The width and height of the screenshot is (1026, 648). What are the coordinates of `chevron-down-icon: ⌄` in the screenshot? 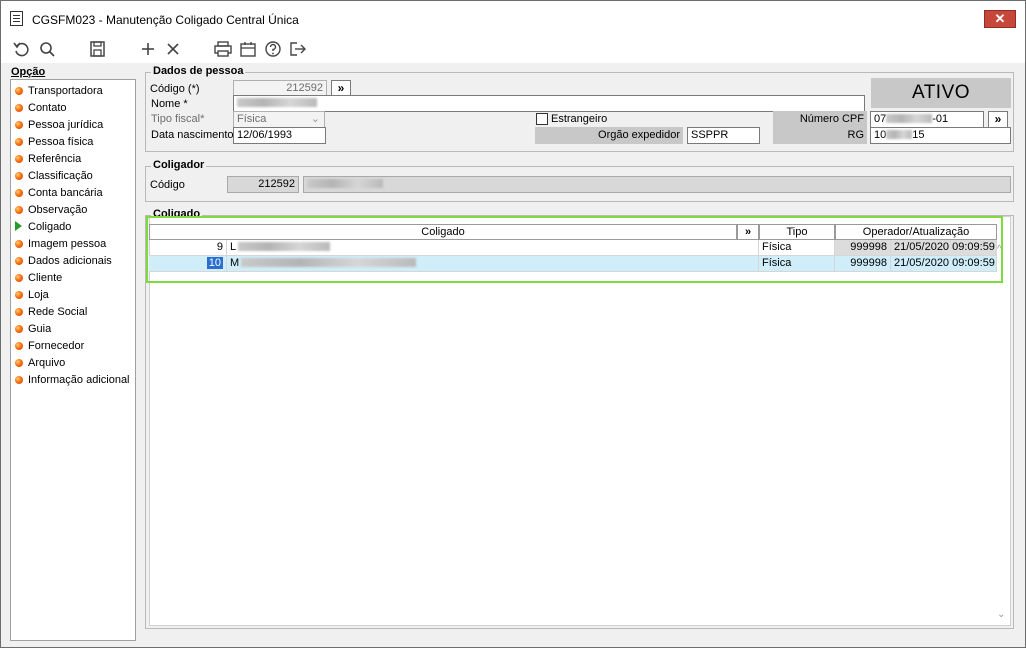 It's located at (315, 119).